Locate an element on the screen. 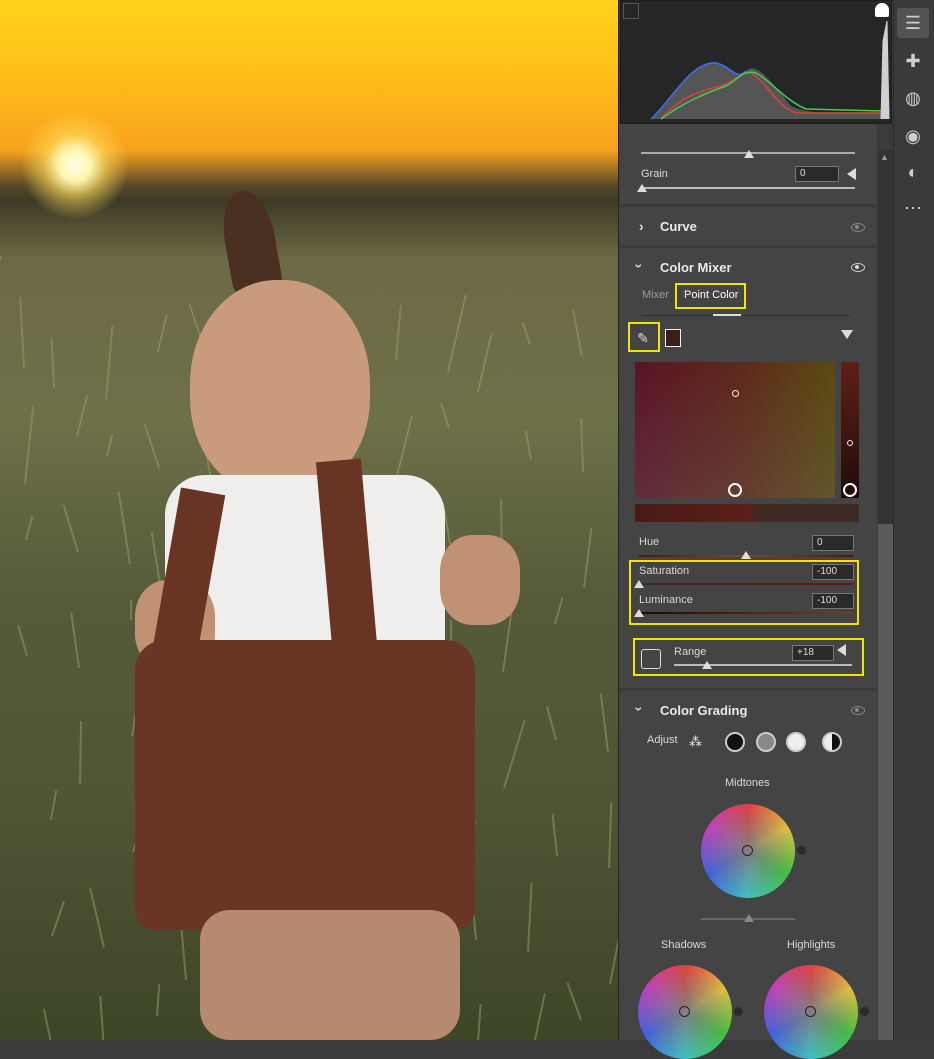 The width and height of the screenshot is (934, 1059). grain-label: Grain is located at coordinates (654, 174).